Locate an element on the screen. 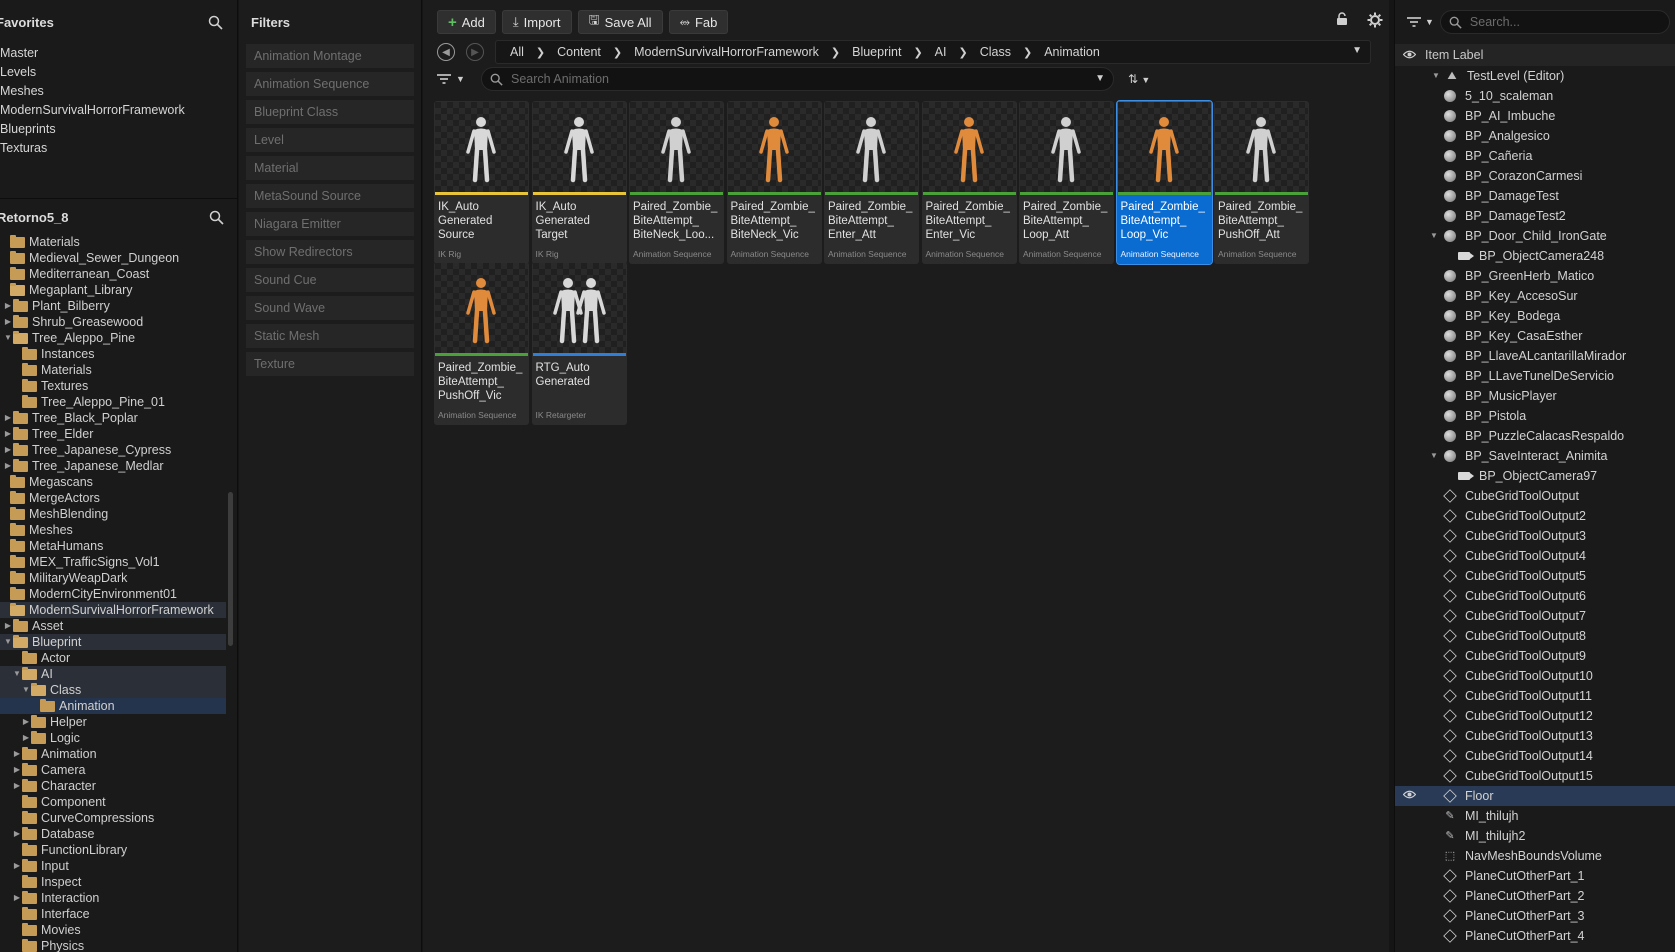  outliner-item: BP_Key_CasaEsther is located at coordinates (1535, 336).